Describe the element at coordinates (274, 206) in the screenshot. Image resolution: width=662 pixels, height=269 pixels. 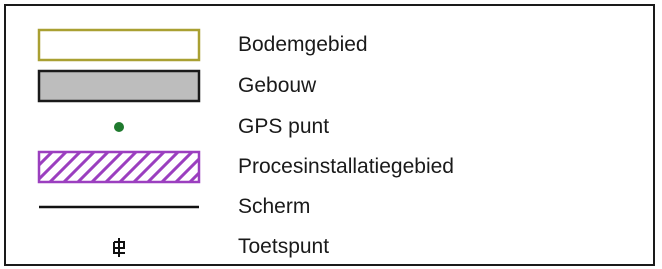
I see `legend-label-scherm: Scherm` at that location.